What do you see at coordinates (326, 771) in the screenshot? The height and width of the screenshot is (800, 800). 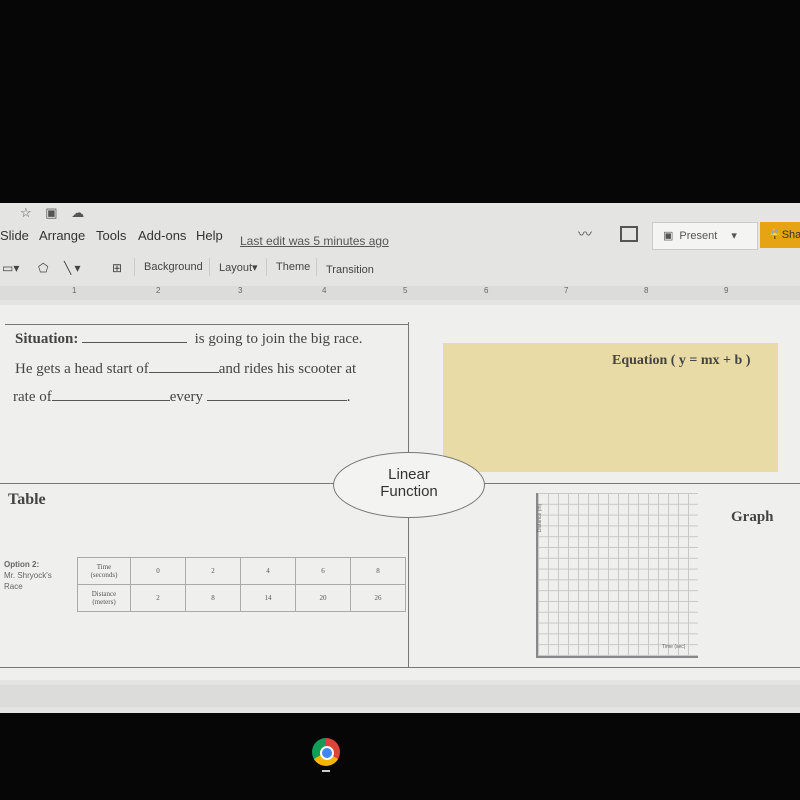 I see `active-indicator` at bounding box center [326, 771].